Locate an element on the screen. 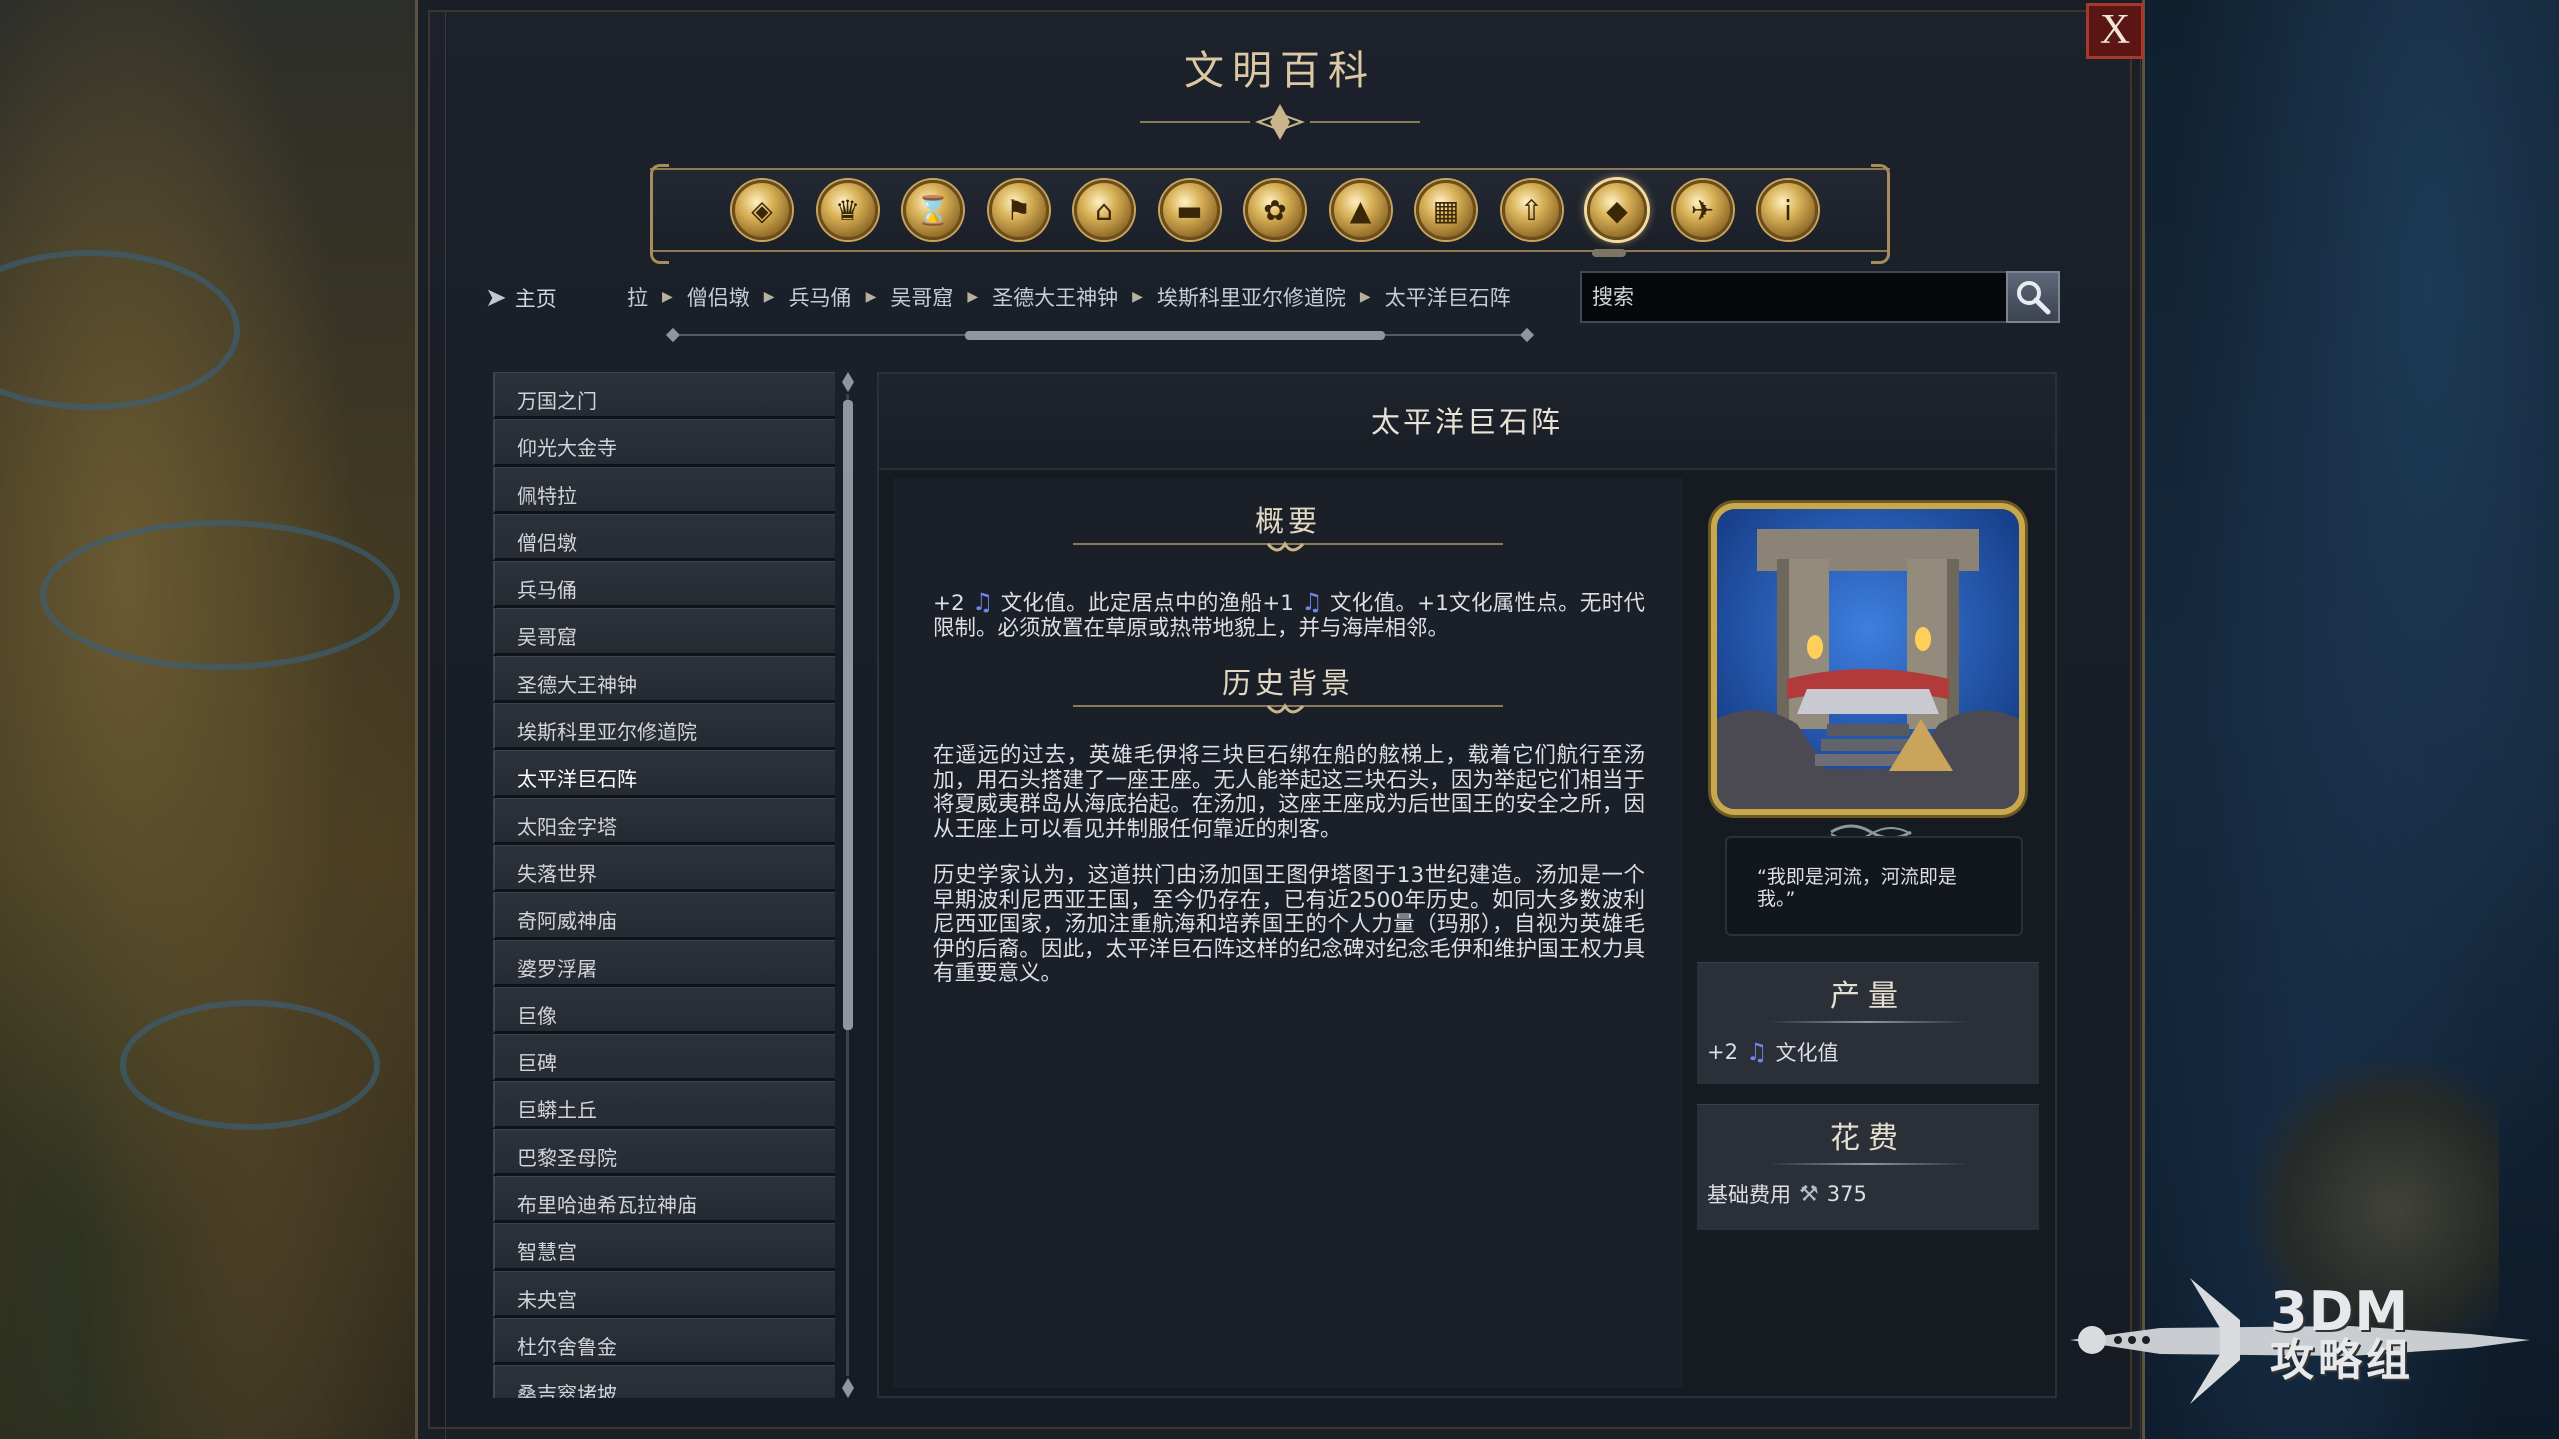 The width and height of the screenshot is (2559, 1439). flag-icon: ⚑ is located at coordinates (1018, 210).